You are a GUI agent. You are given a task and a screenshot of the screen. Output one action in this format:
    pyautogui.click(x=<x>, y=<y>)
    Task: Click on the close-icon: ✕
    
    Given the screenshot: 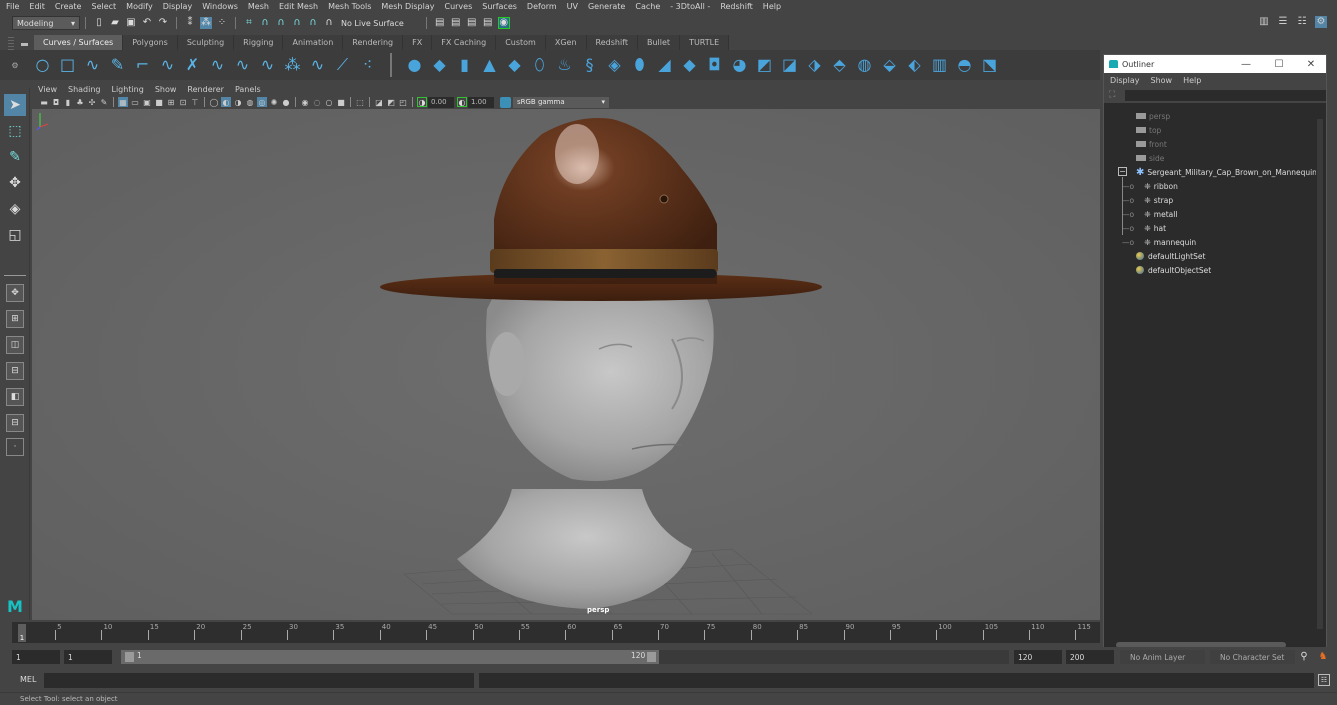 What is the action you would take?
    pyautogui.click(x=1311, y=64)
    